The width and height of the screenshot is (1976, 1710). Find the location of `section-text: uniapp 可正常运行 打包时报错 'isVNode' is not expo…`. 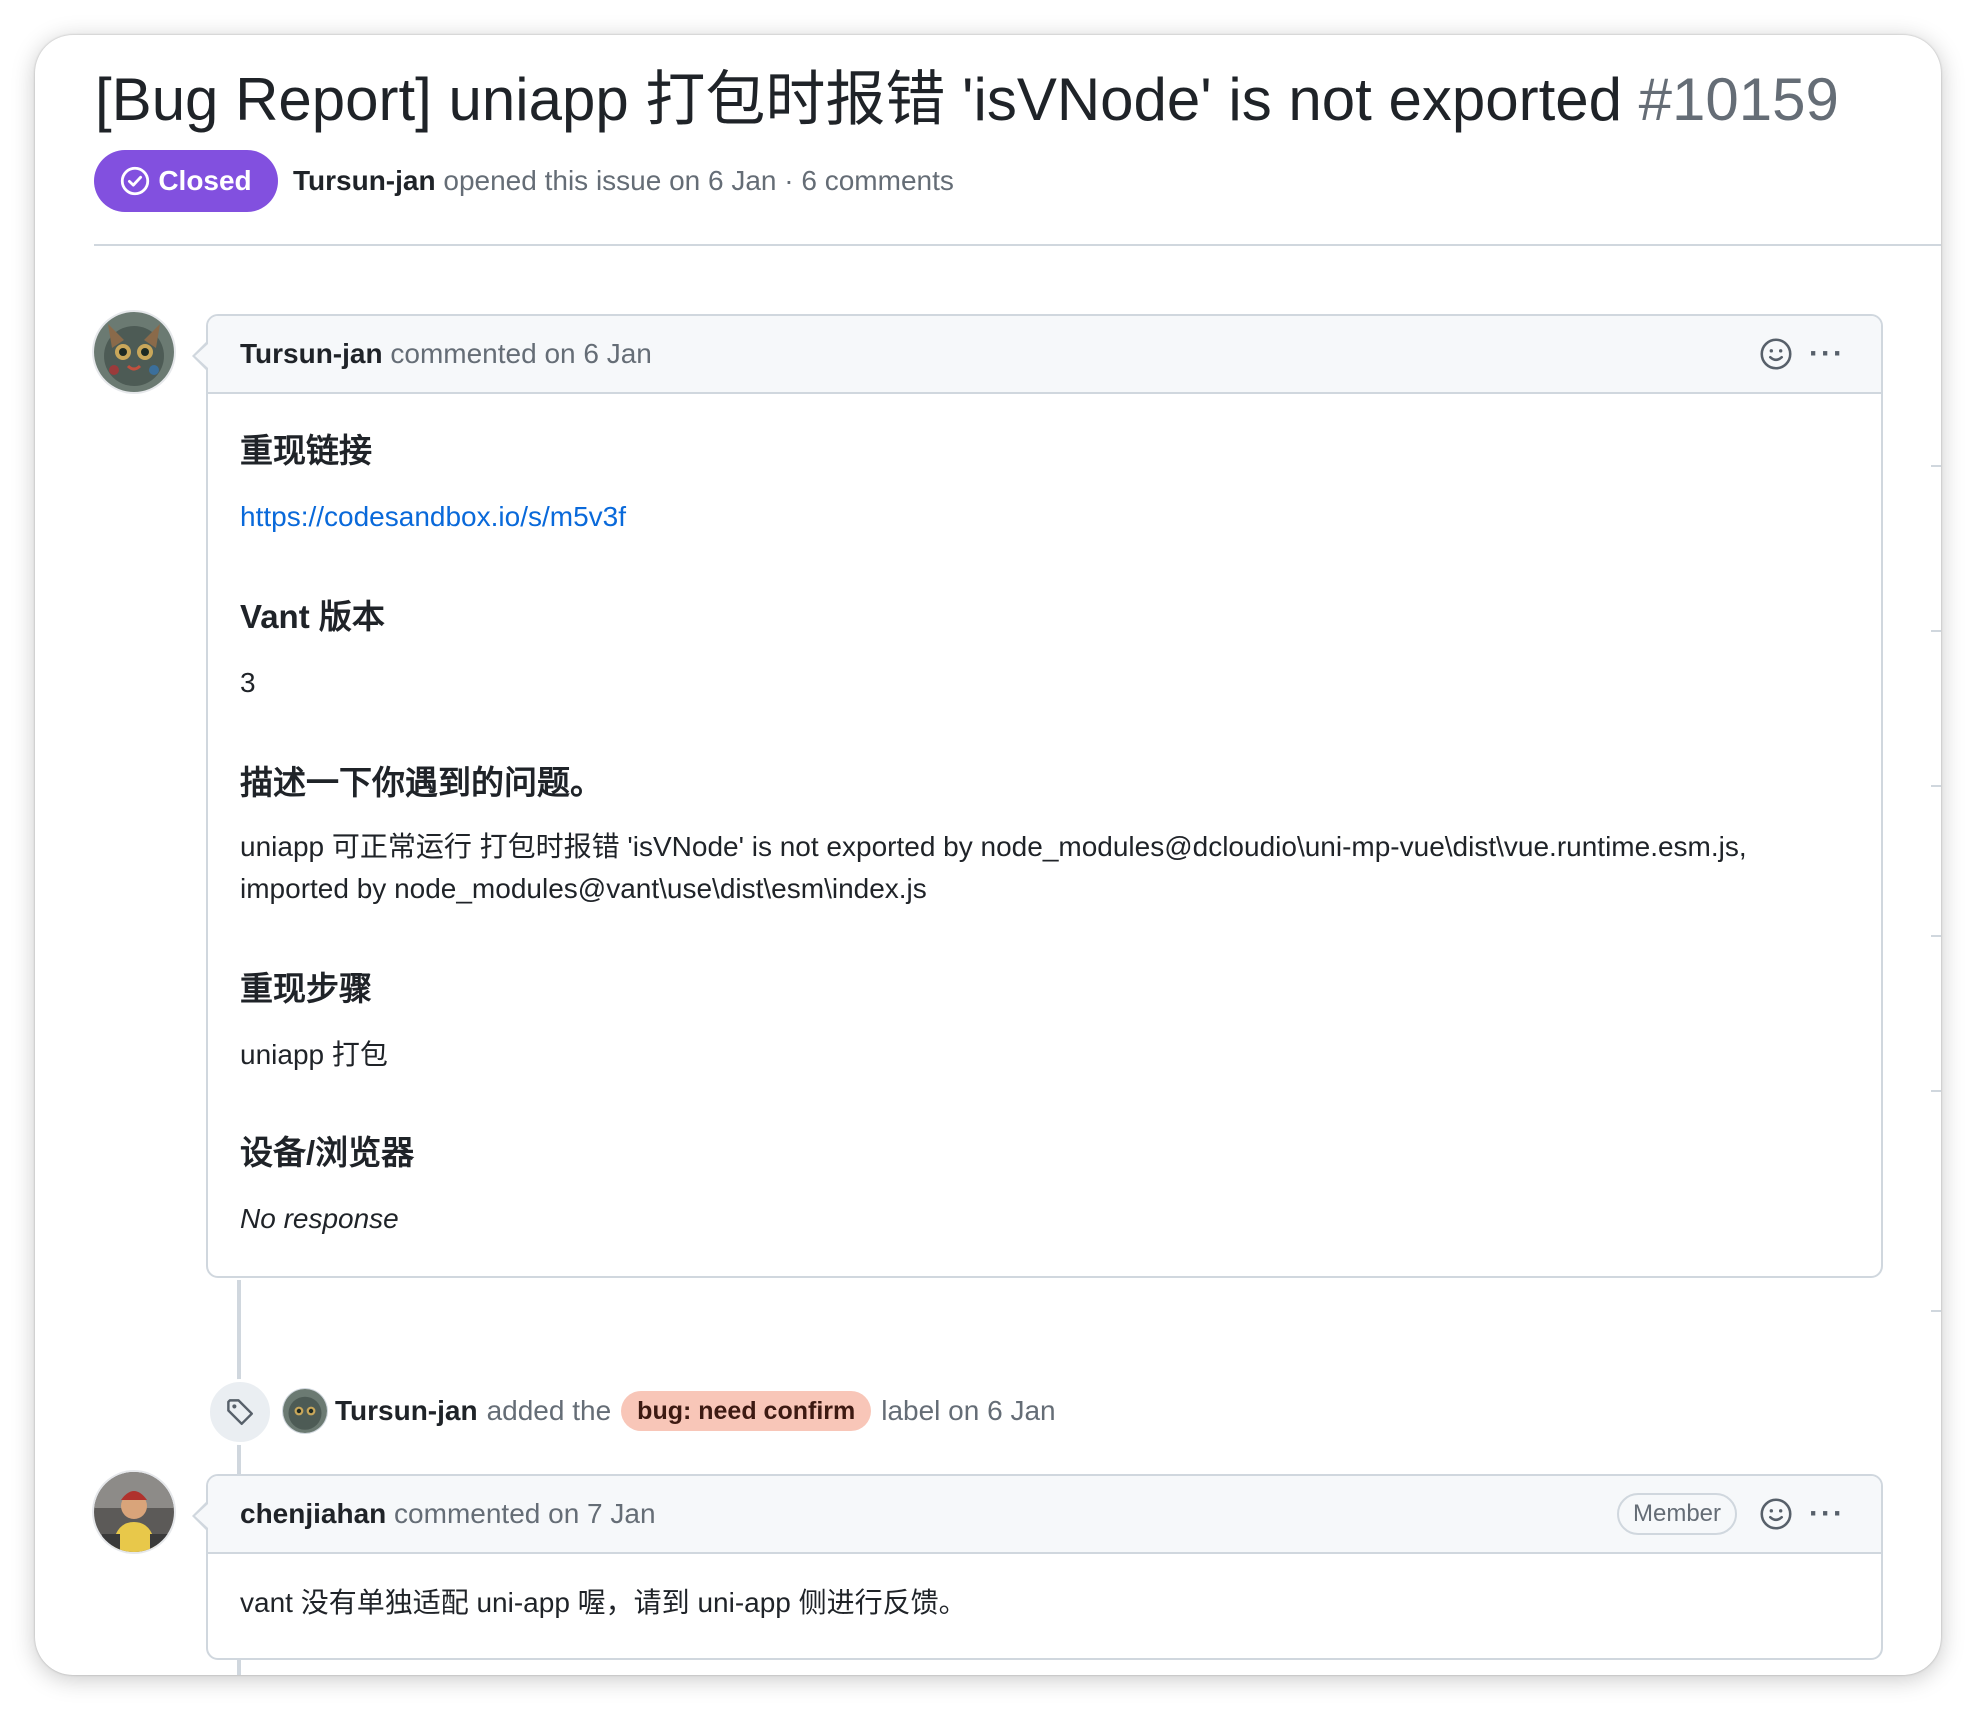

section-text: uniapp 可正常运行 打包时报错 'isVNode' is not expo… is located at coordinates (993, 867).